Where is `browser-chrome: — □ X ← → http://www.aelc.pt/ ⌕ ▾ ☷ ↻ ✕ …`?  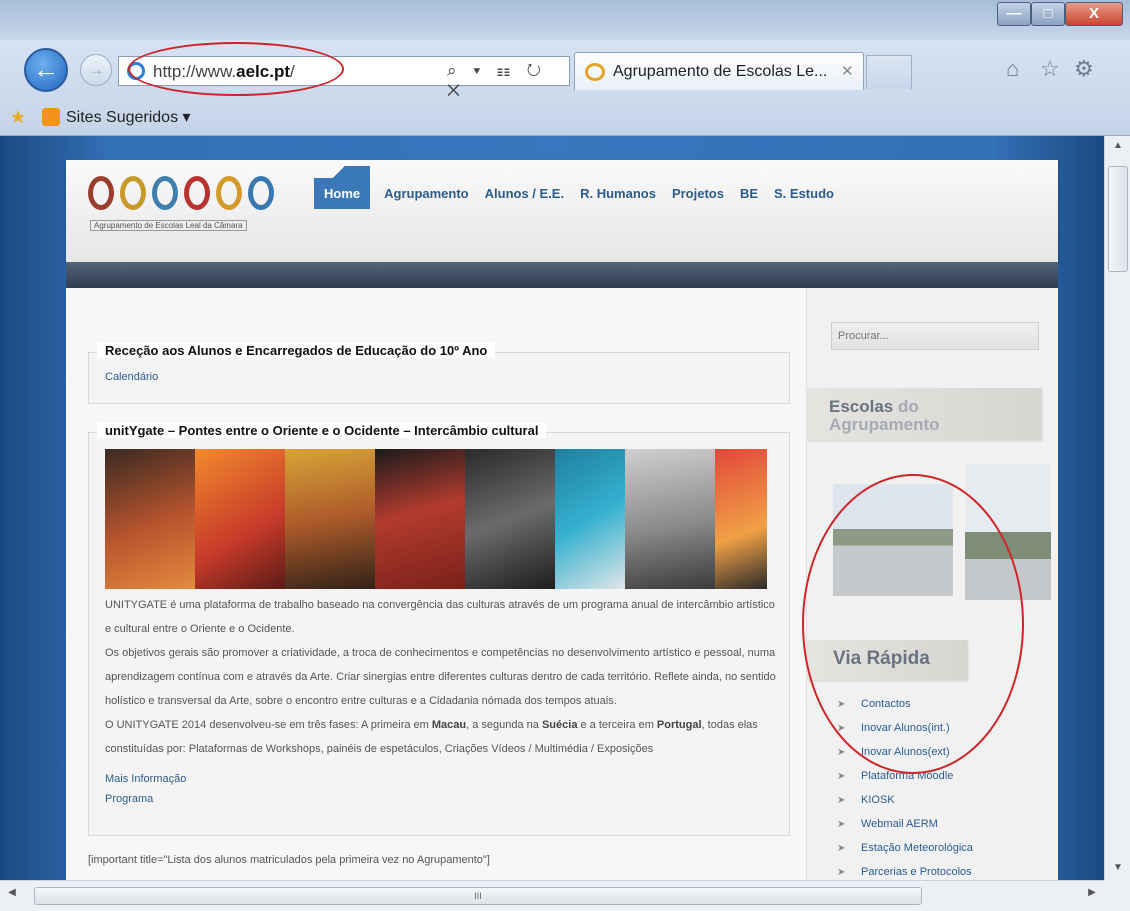
browser-chrome: — □ X ← → http://www.aelc.pt/ ⌕ ▾ ☷ ↻ ✕ … is located at coordinates (565, 68).